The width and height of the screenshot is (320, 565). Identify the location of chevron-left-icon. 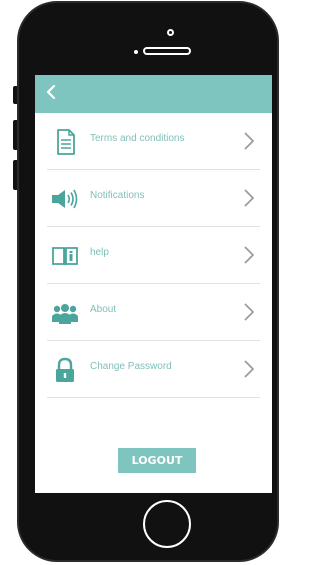
(51, 92).